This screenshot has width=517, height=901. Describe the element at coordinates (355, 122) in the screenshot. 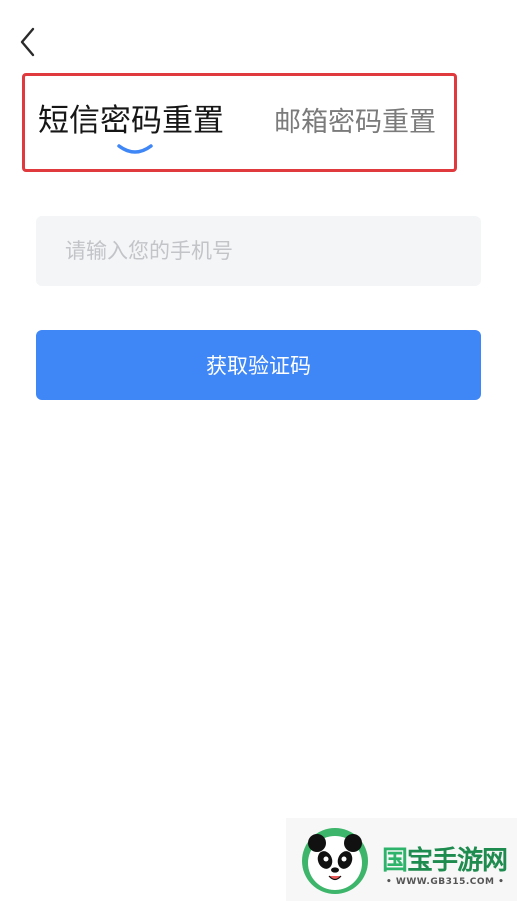

I see `tab-email-reset: 邮箱密码重置` at that location.